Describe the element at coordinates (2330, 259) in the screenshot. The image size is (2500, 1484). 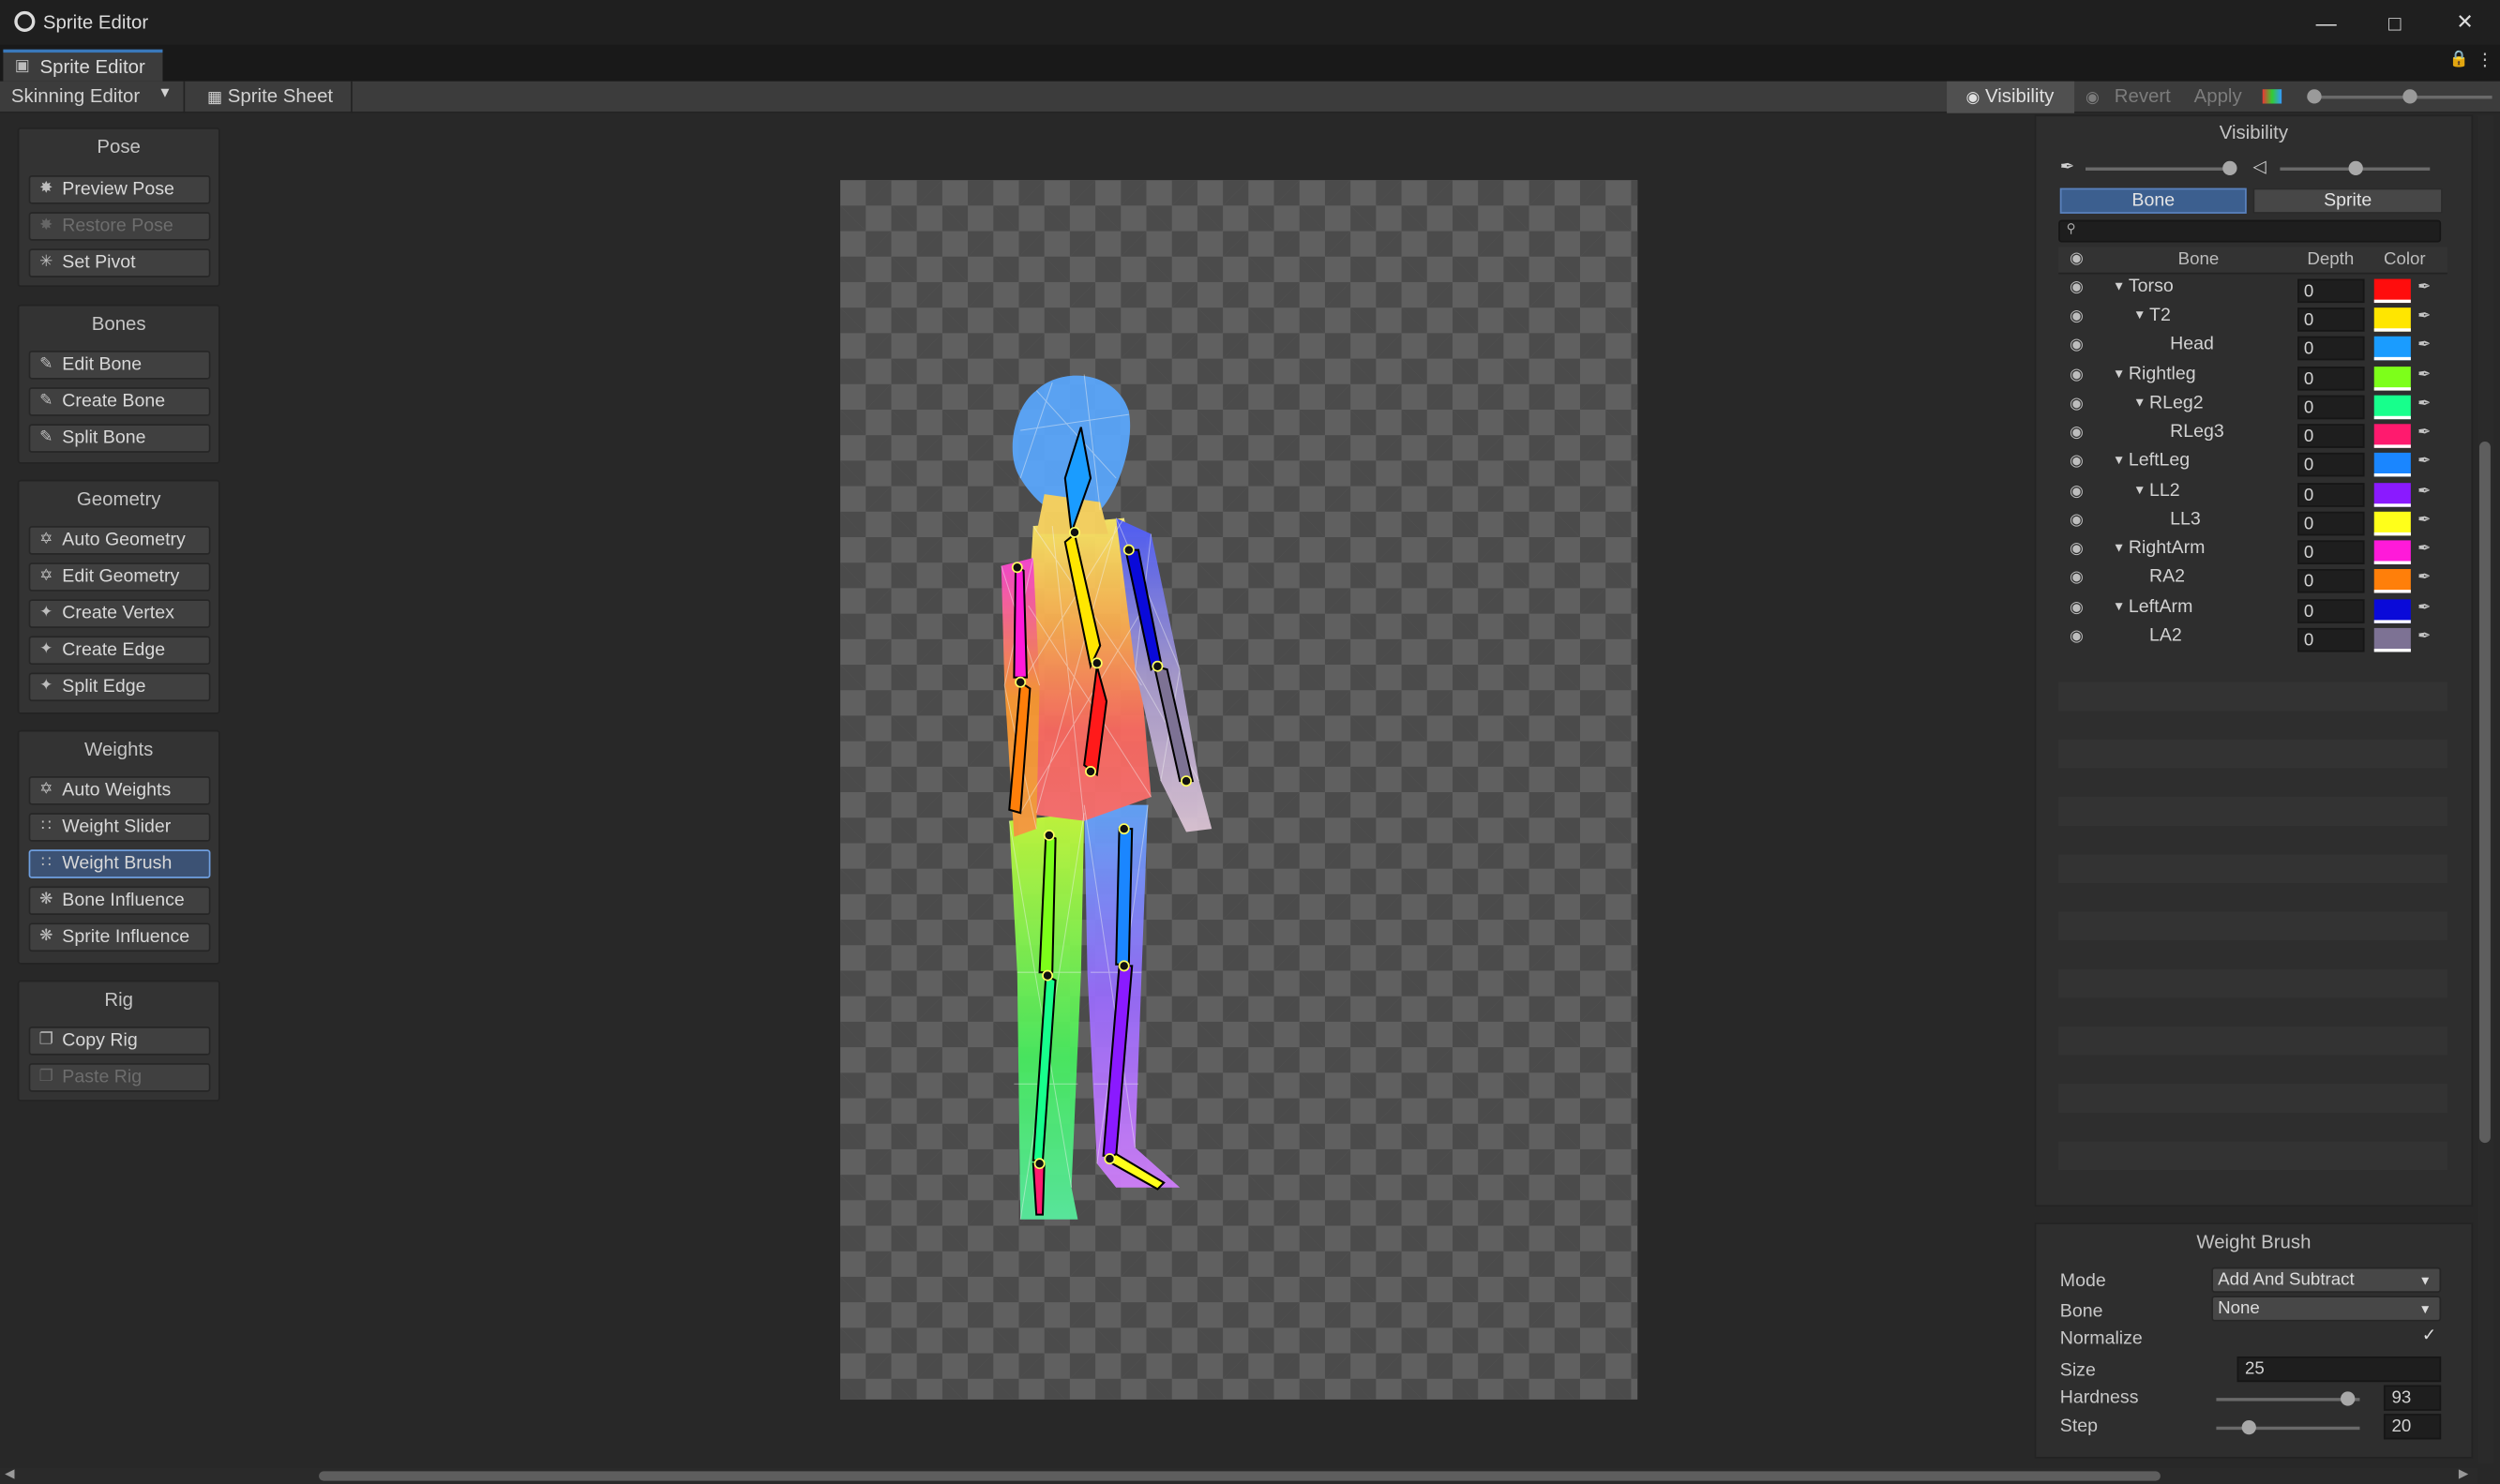
I see `column-depth: Depth` at that location.